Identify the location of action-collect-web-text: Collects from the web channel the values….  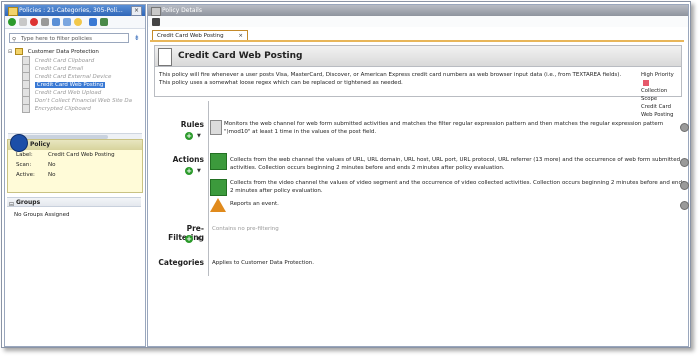
(455, 164).